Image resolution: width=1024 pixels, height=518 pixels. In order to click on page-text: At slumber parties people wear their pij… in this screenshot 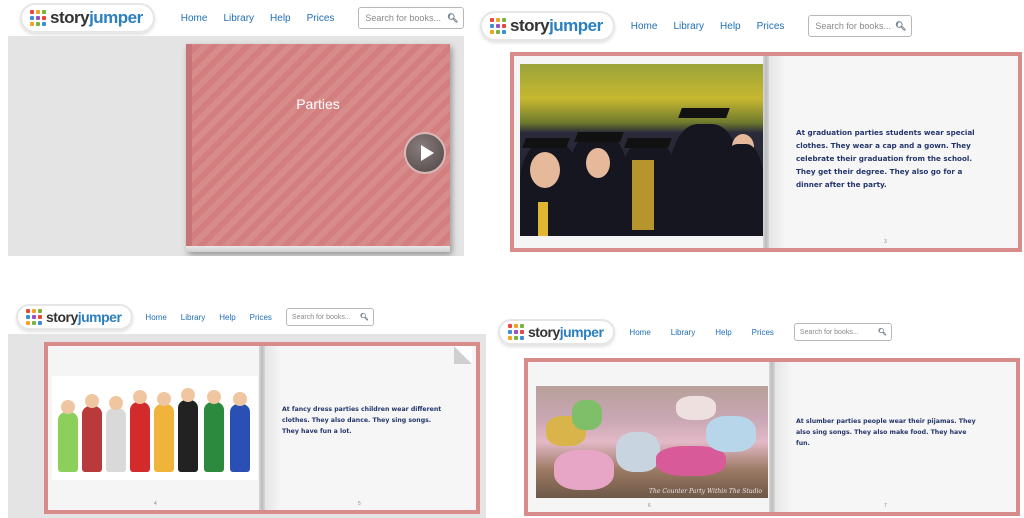, I will do `click(886, 432)`.